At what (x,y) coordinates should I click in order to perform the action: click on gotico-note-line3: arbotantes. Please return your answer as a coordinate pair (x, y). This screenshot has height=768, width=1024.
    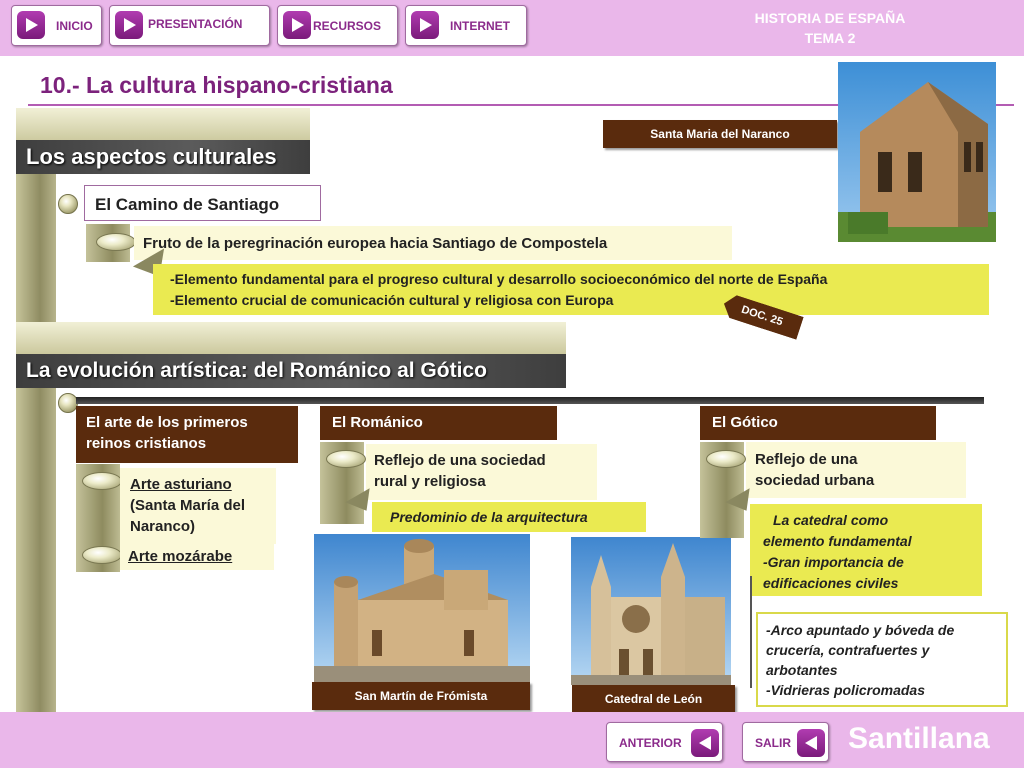
    Looking at the image, I should click on (802, 670).